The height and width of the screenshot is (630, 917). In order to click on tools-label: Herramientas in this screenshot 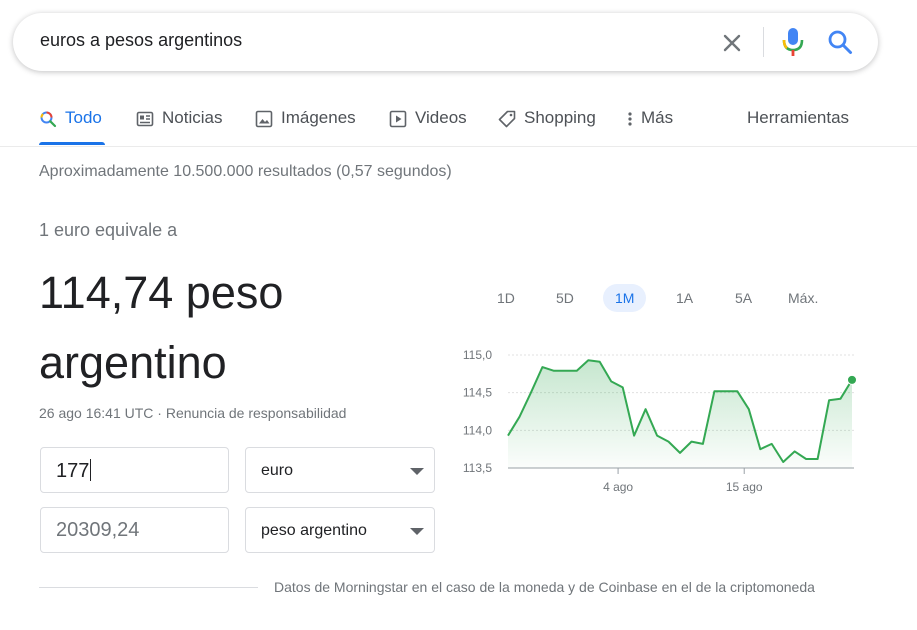, I will do `click(798, 117)`.